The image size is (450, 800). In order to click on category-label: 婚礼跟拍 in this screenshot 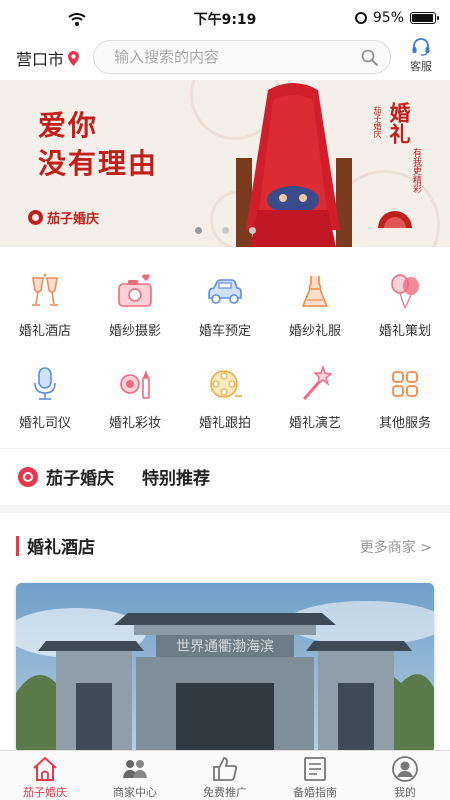, I will do `click(224, 423)`.